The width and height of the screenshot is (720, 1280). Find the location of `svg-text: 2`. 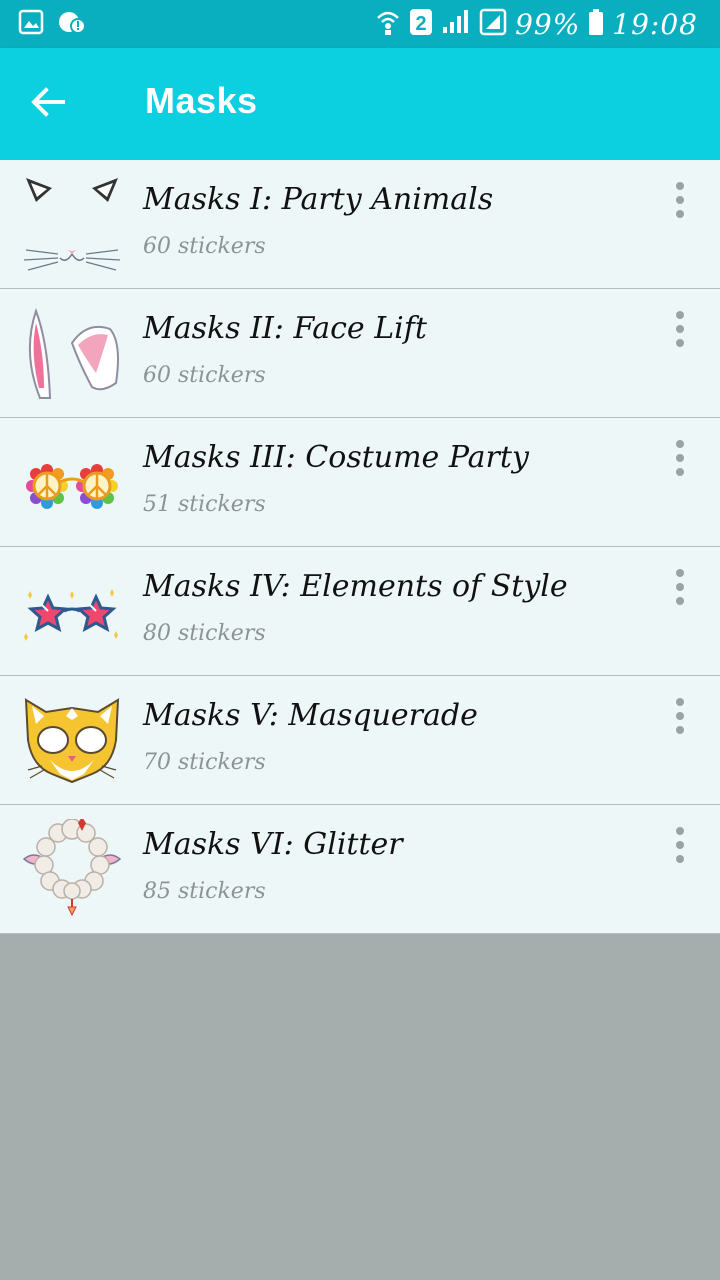

svg-text: 2 is located at coordinates (421, 24).